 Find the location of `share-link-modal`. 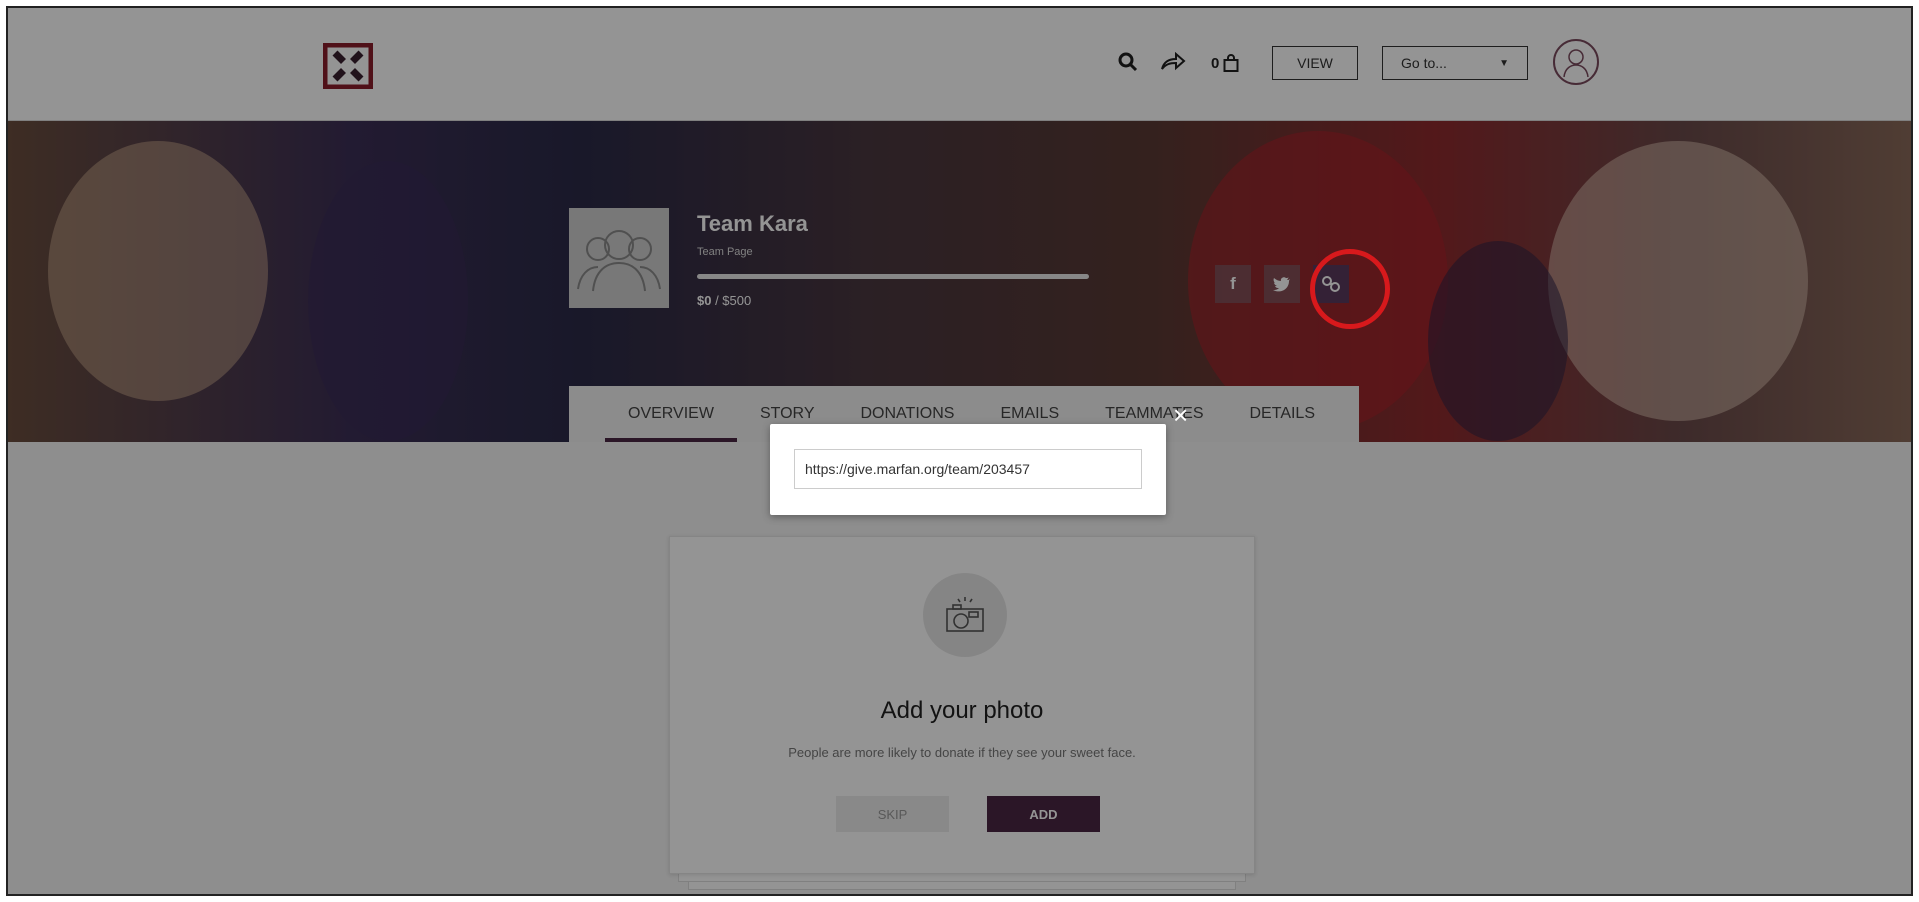

share-link-modal is located at coordinates (968, 469).